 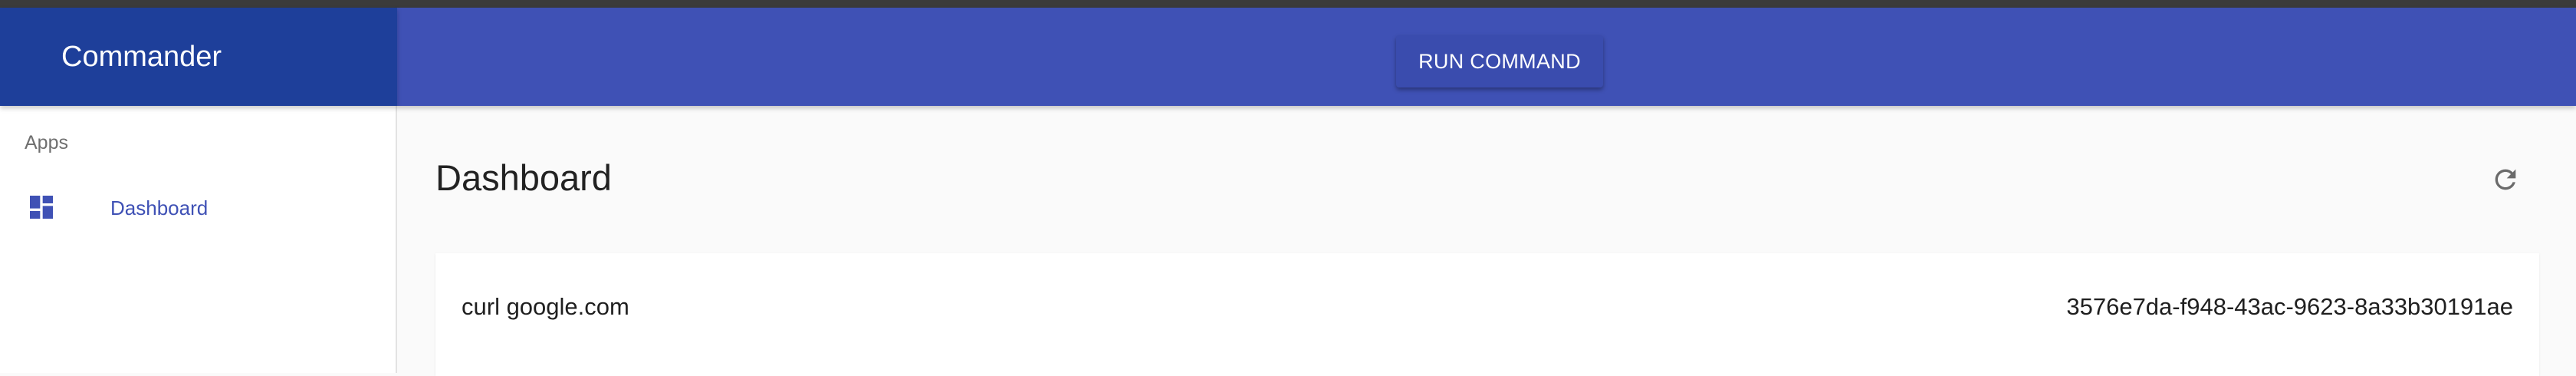 I want to click on command-text: curl google.com, so click(x=545, y=306).